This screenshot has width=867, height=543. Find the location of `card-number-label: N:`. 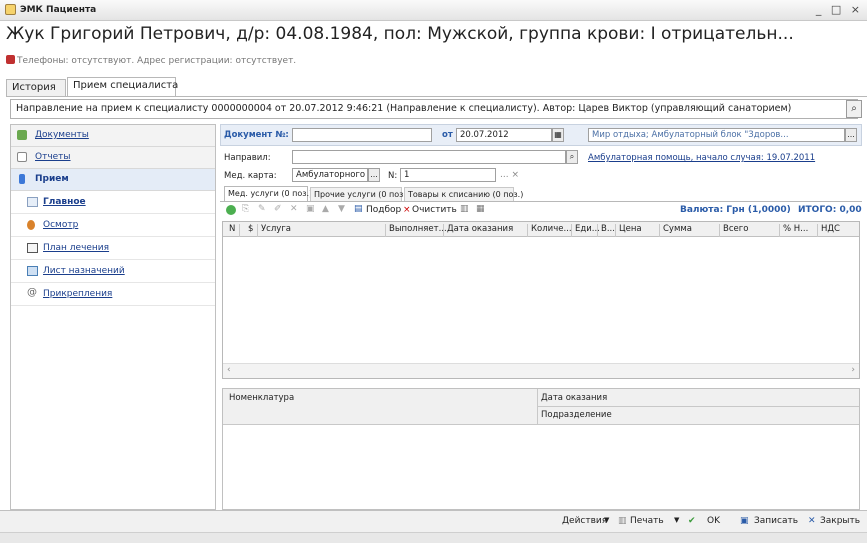

card-number-label: N: is located at coordinates (393, 176).